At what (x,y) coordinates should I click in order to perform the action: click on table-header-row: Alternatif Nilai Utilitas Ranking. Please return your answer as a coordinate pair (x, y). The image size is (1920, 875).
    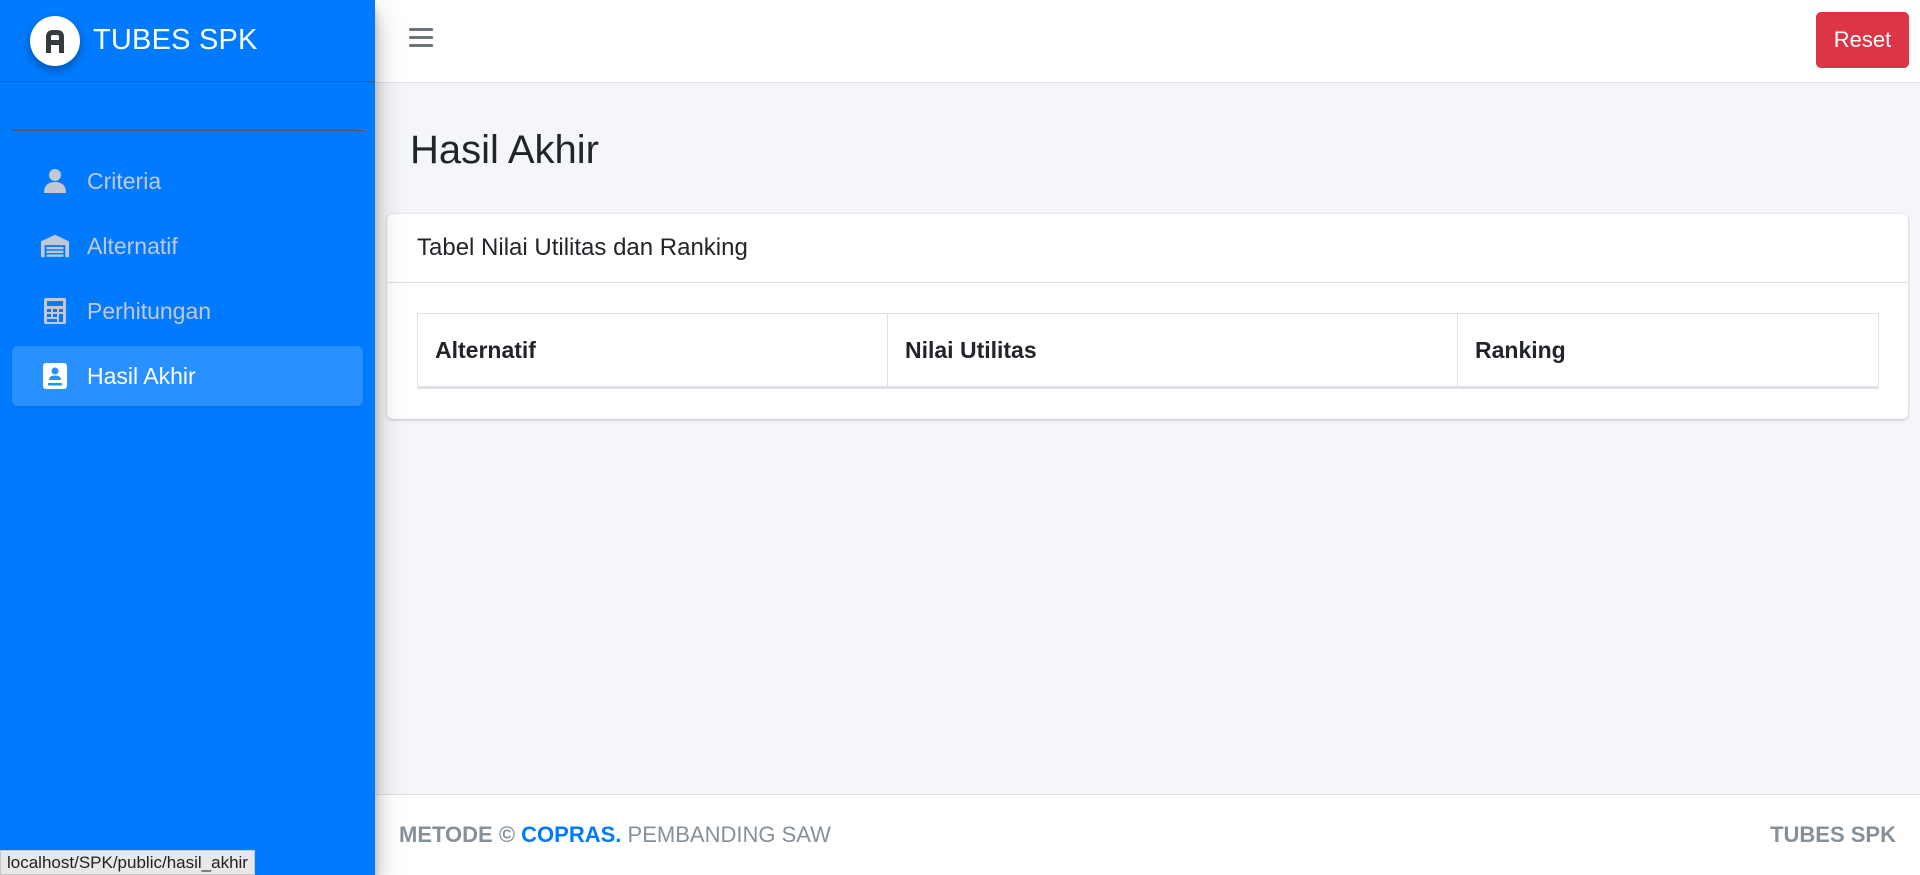
    Looking at the image, I should click on (1148, 351).